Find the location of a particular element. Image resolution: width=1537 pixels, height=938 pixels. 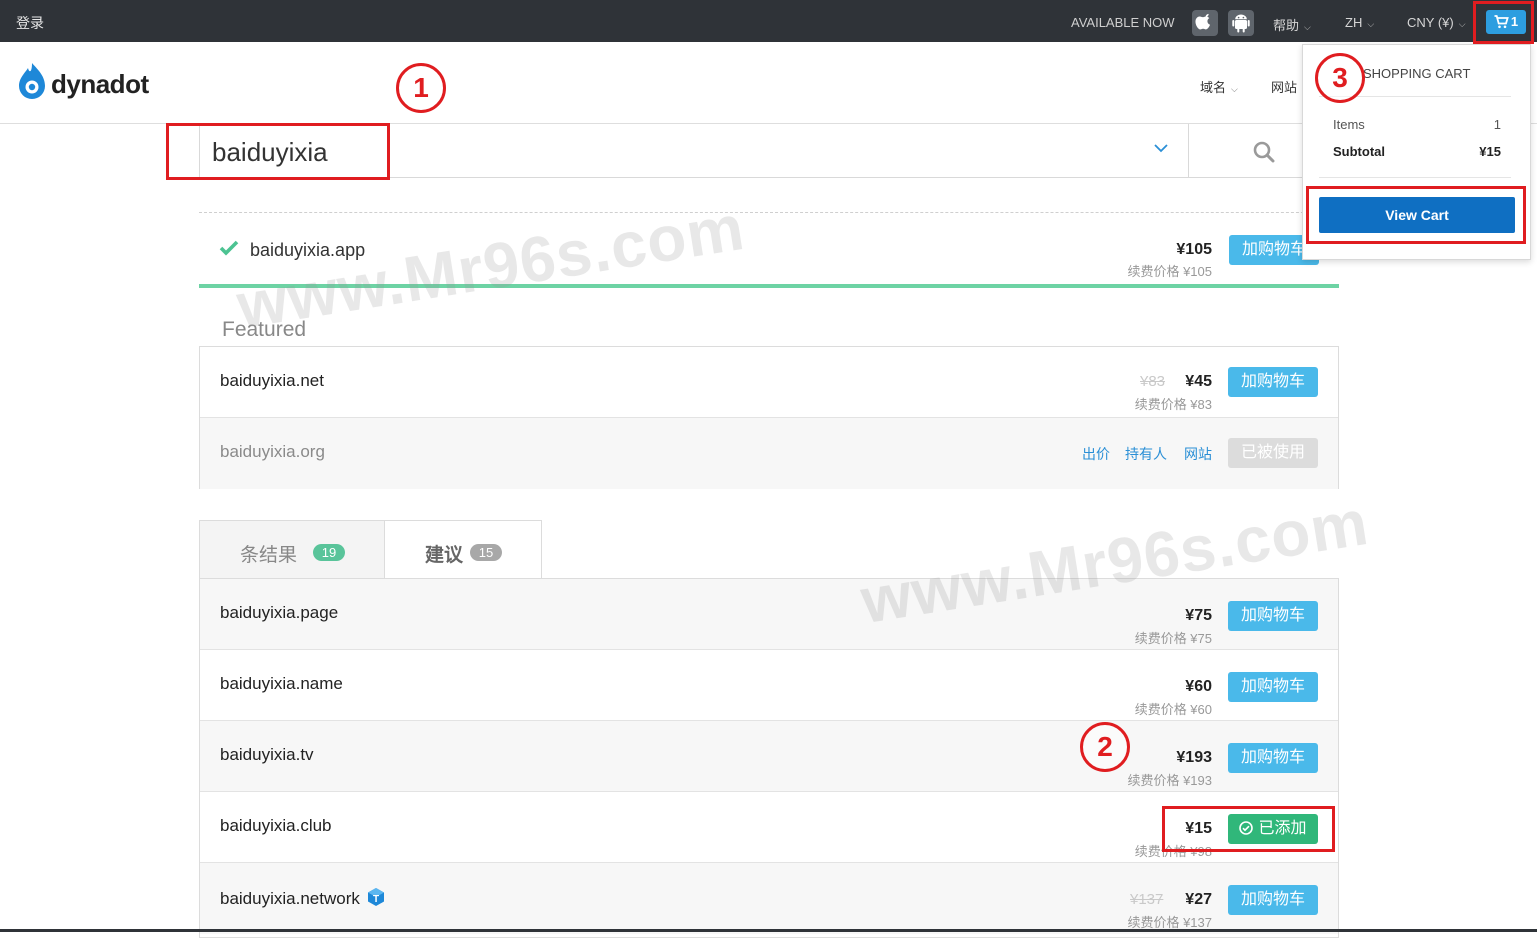

owner-link: 持有人 is located at coordinates (1146, 454).